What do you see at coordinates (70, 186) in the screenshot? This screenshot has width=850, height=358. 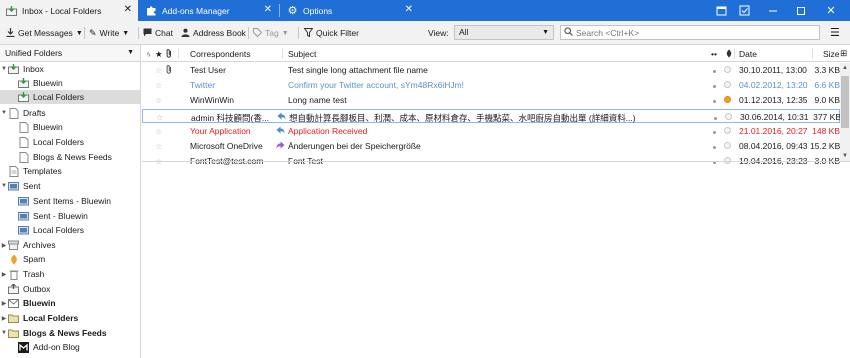 I see `folder-item-sent: ▼ Sent` at bounding box center [70, 186].